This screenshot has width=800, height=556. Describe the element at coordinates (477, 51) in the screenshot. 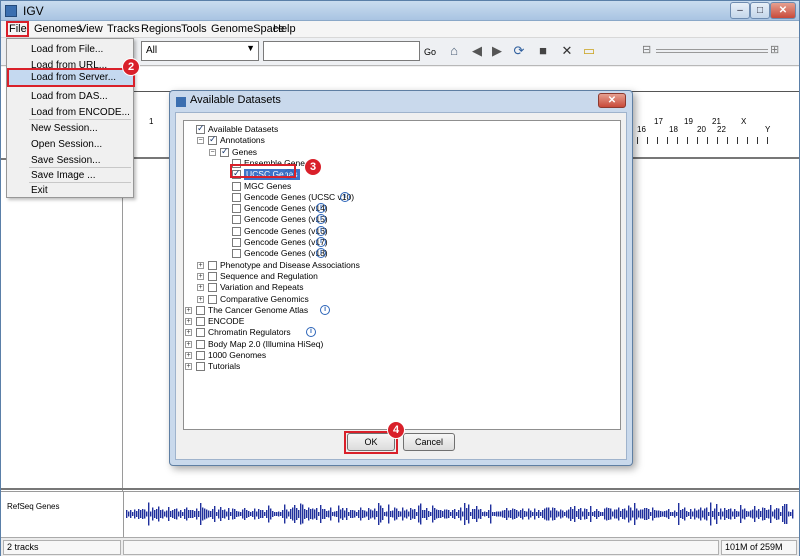

I see `back-icon: ◀` at that location.